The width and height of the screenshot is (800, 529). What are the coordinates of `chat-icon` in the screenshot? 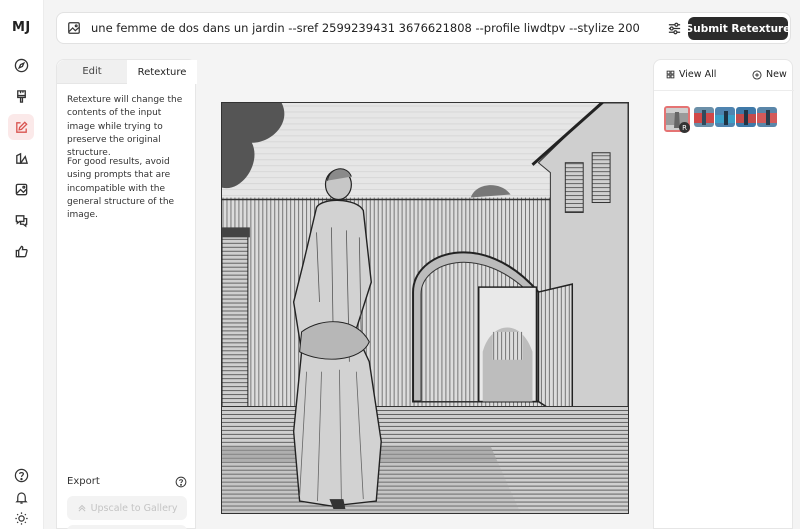 It's located at (21, 220).